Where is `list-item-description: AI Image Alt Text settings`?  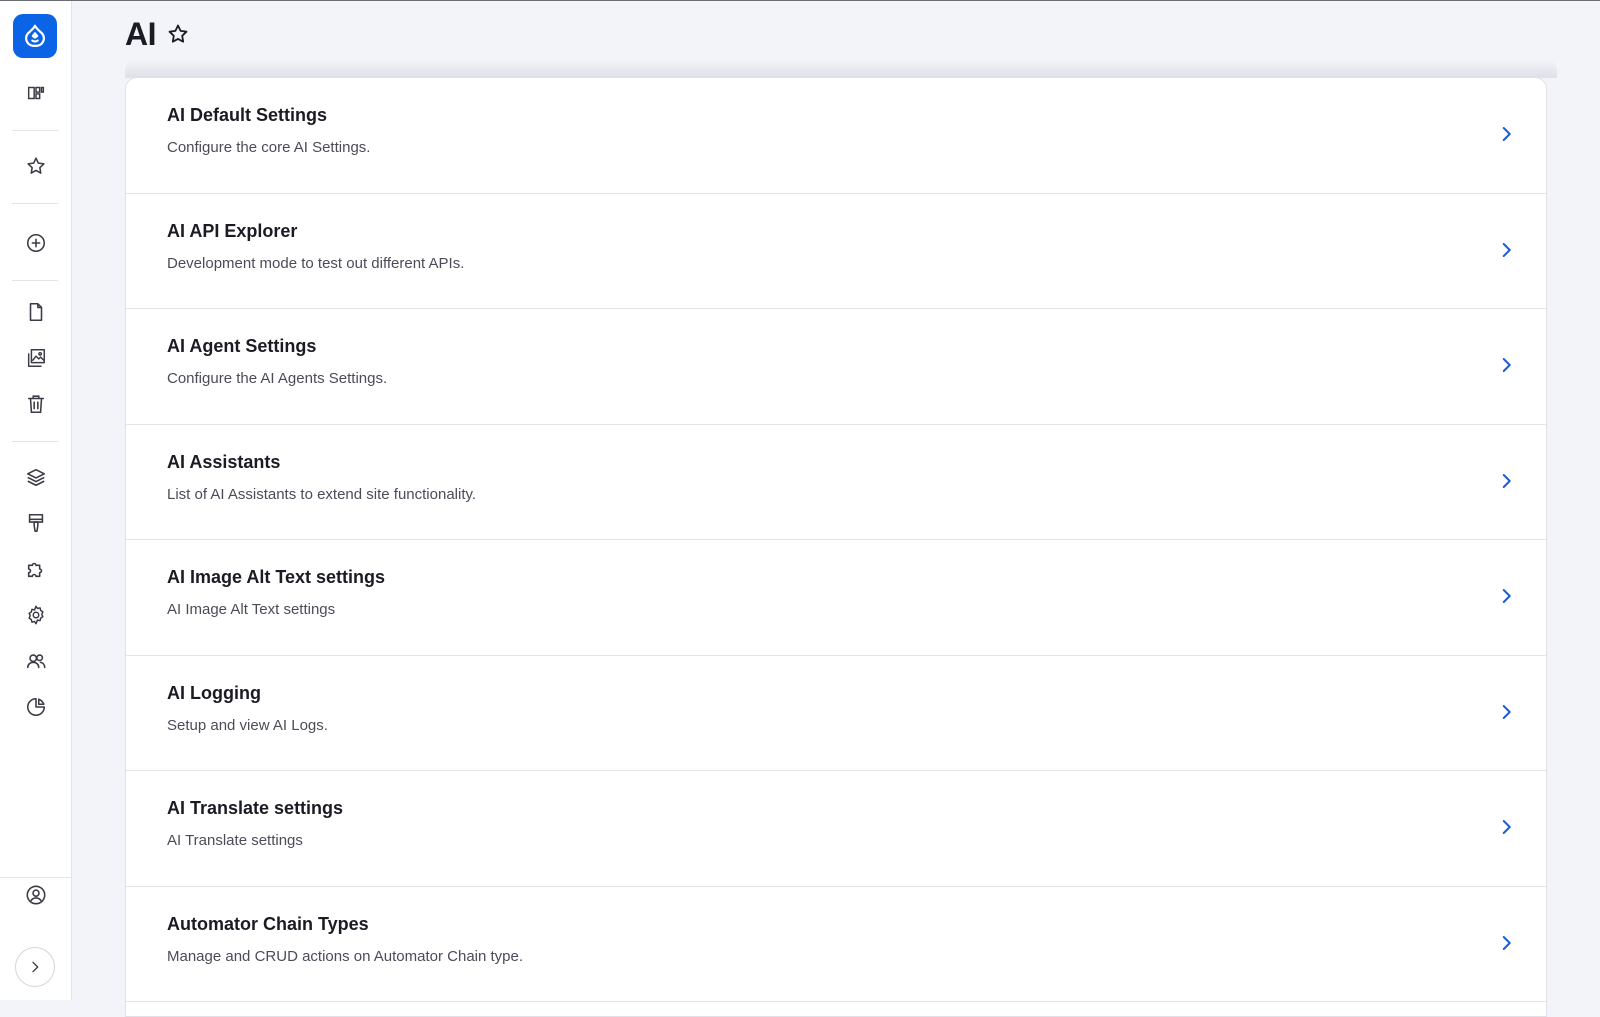 list-item-description: AI Image Alt Text settings is located at coordinates (251, 609).